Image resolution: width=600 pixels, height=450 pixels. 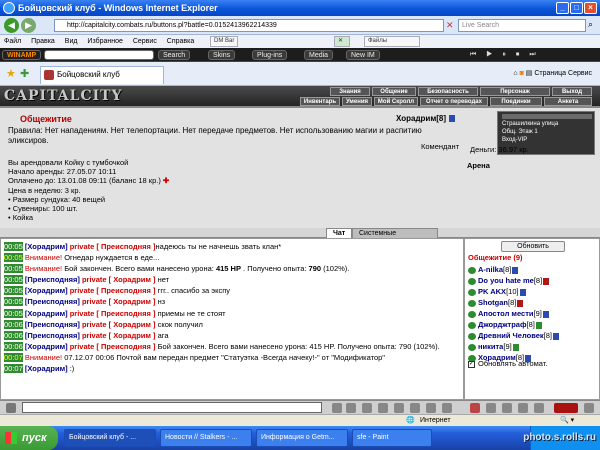 What do you see at coordinates (342, 41) in the screenshot?
I see `x-tool-icon: ✕` at bounding box center [342, 41].